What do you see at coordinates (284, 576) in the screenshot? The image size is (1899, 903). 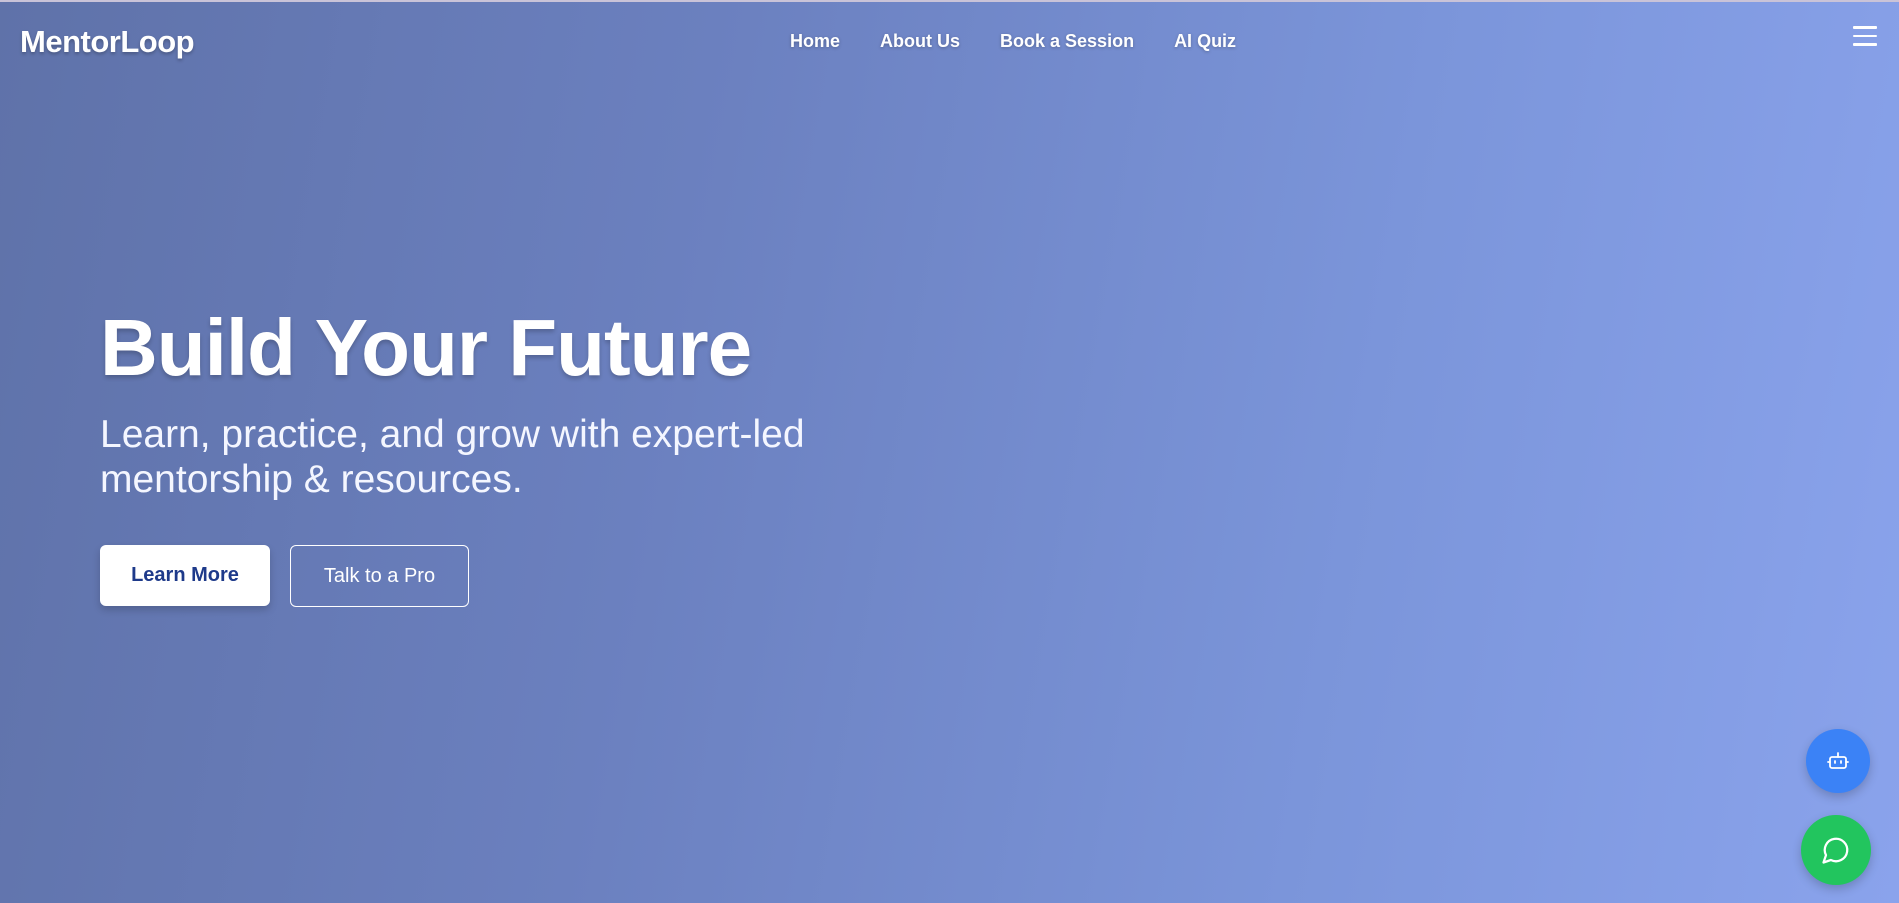 I see `hero-actions: Learn More Talk to a Pro` at bounding box center [284, 576].